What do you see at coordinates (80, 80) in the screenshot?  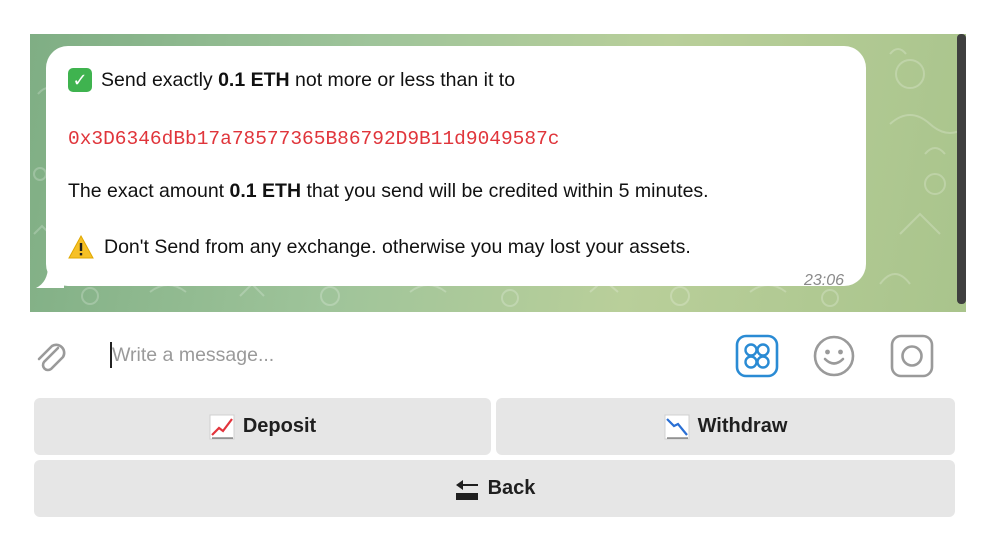 I see `check-mark-icon: ✓` at bounding box center [80, 80].